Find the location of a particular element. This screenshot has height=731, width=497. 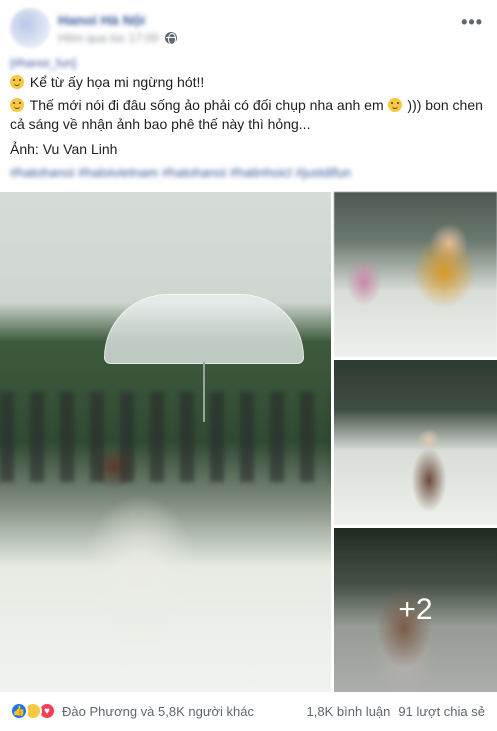

globe-icon is located at coordinates (170, 38).